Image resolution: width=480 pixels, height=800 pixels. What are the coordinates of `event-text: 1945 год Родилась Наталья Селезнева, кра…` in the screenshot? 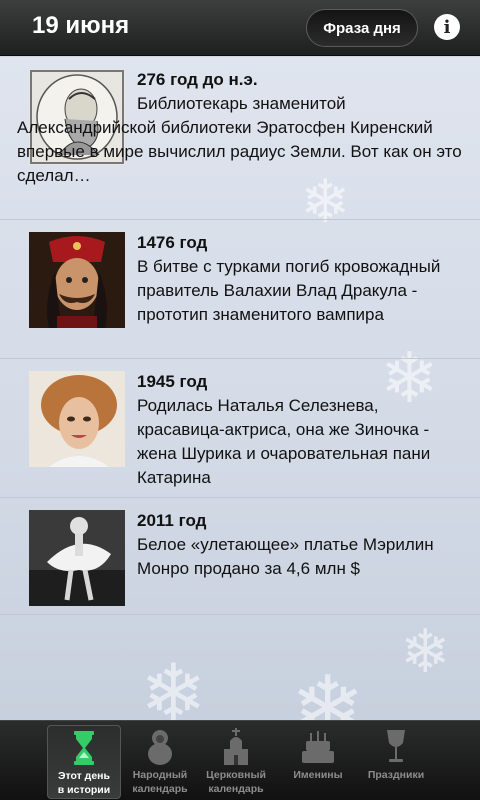 It's located at (302, 430).